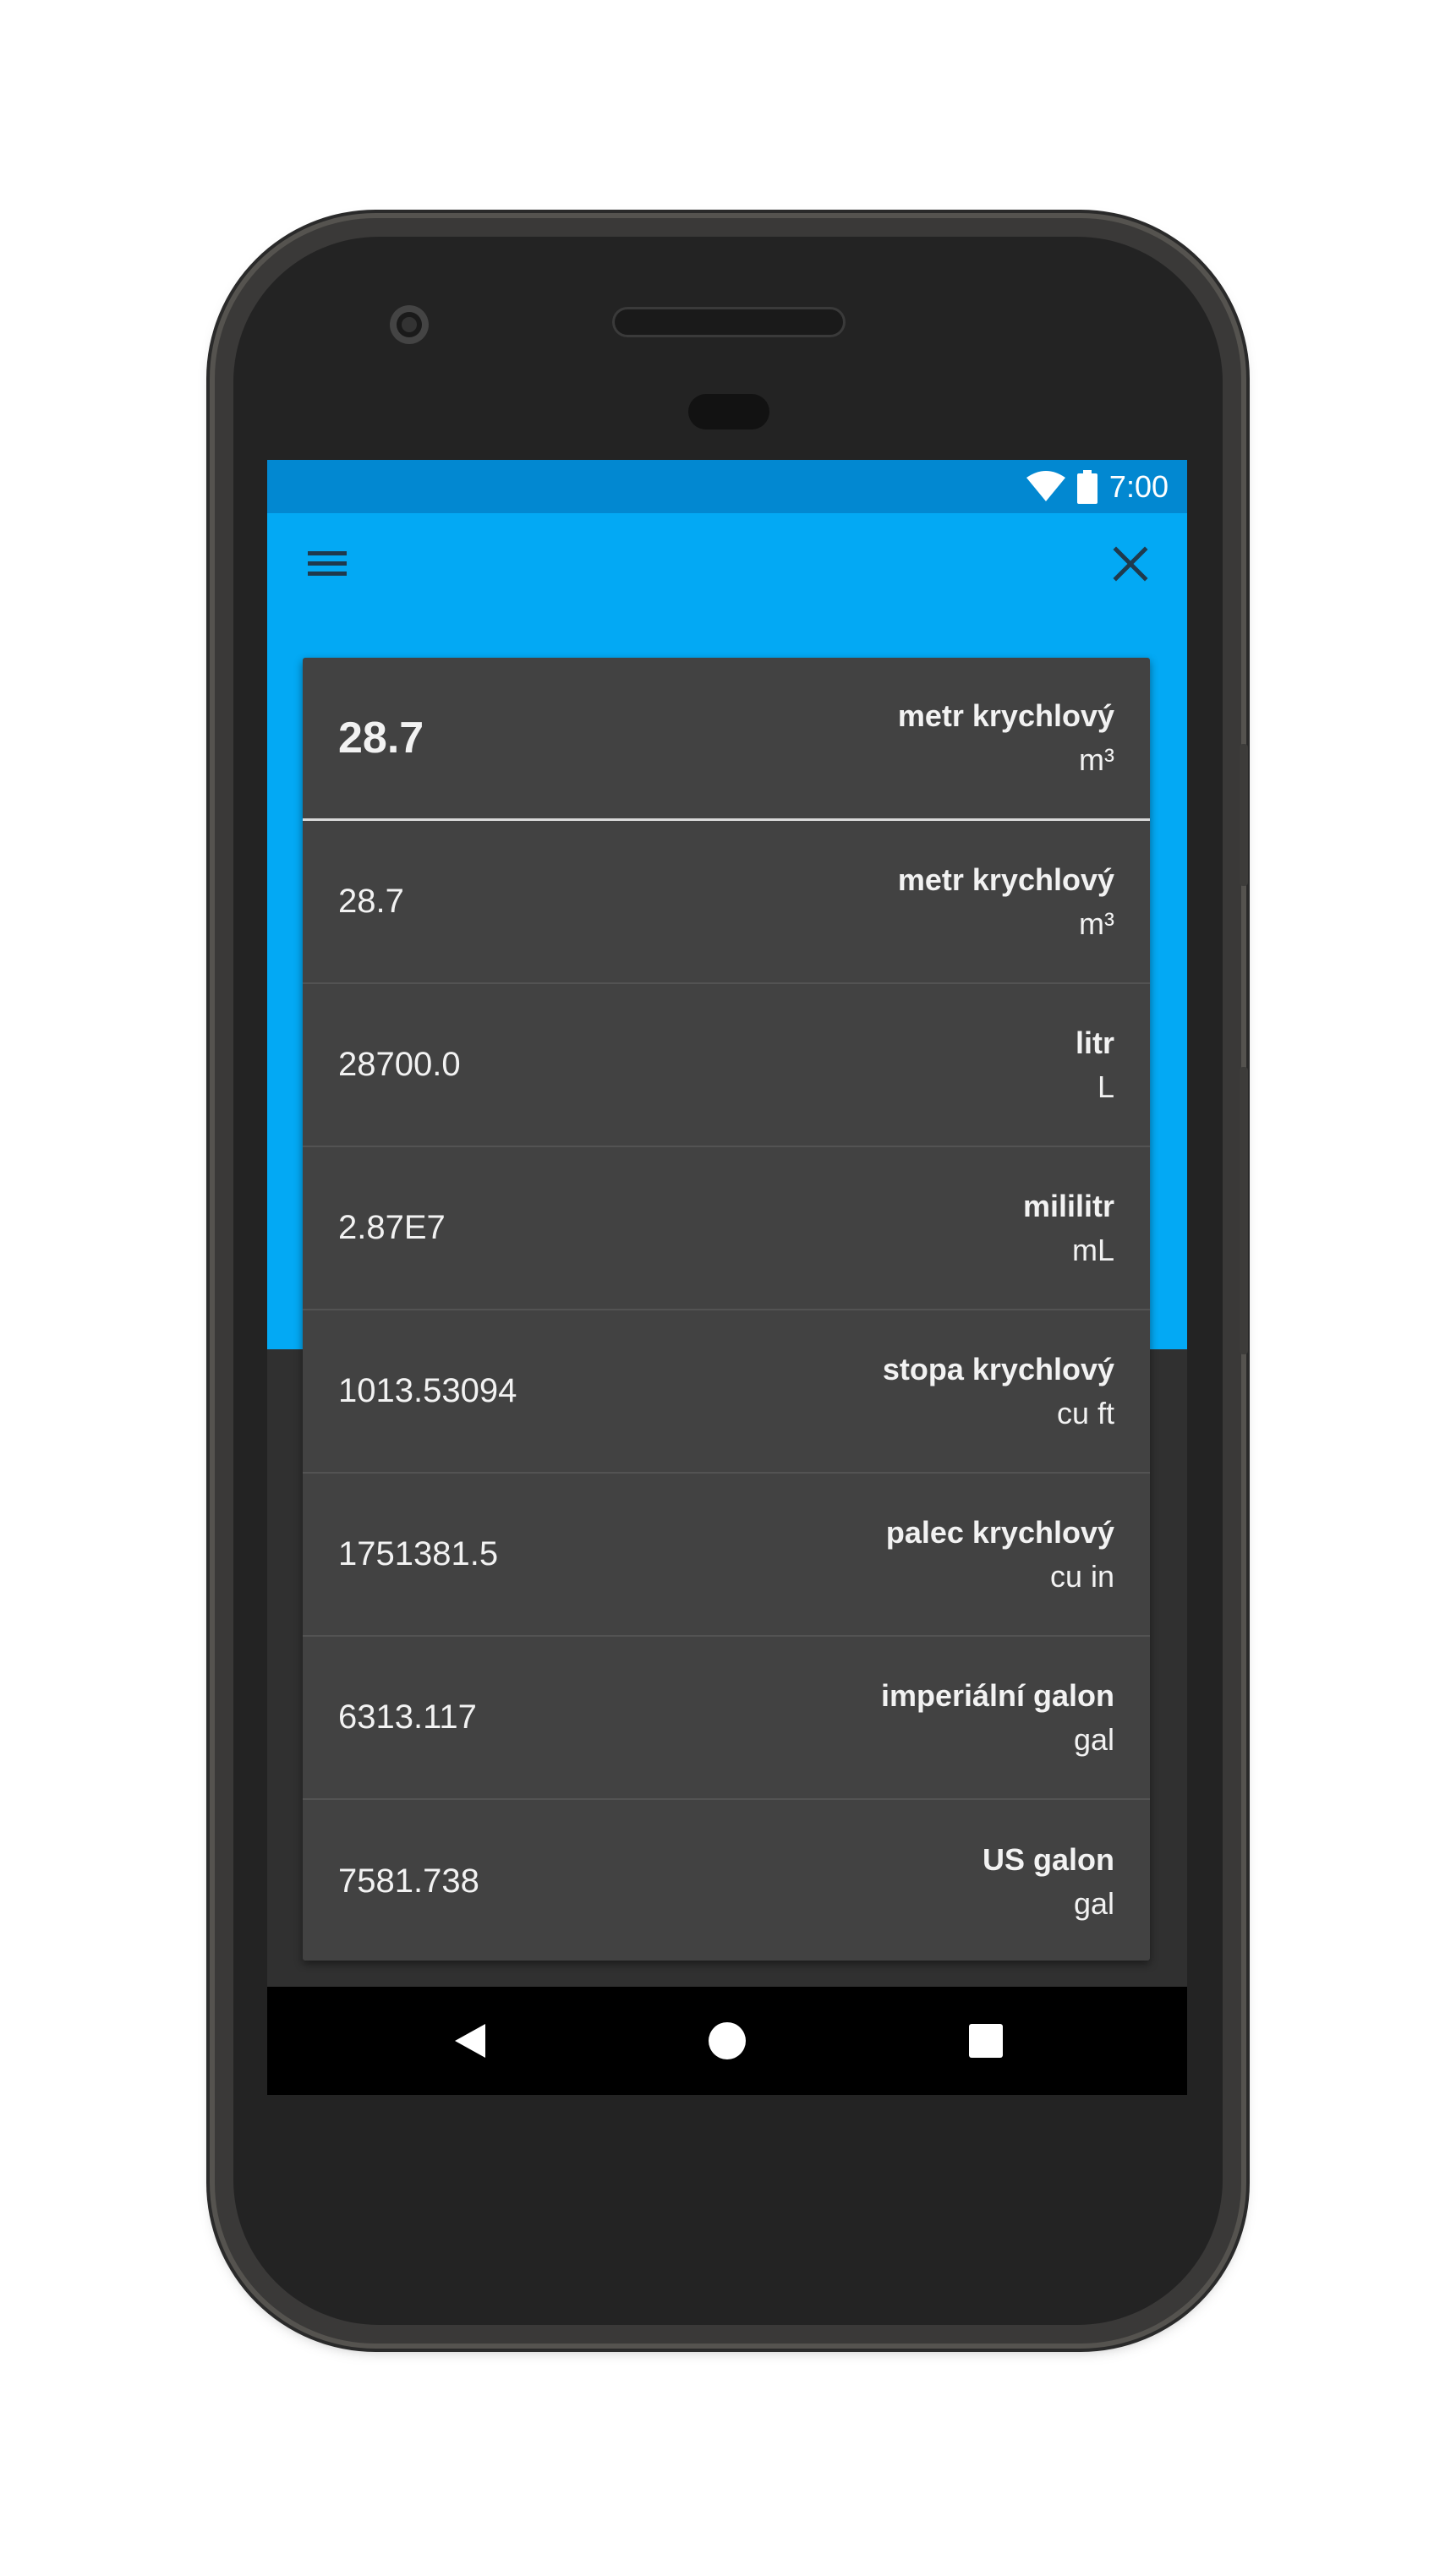 The image size is (1456, 2576). What do you see at coordinates (726, 1881) in the screenshot?
I see `result-row: 7581.738 US galon gal` at bounding box center [726, 1881].